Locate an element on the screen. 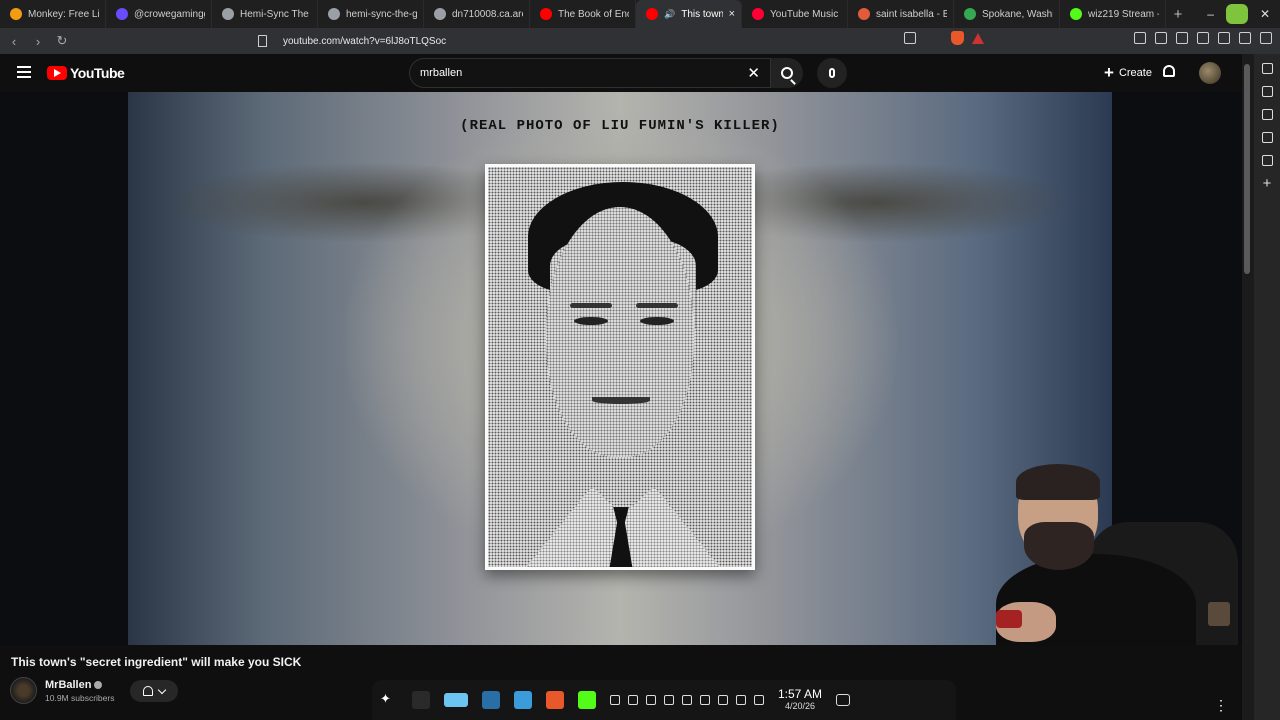  active-window-thumb is located at coordinates (456, 700).